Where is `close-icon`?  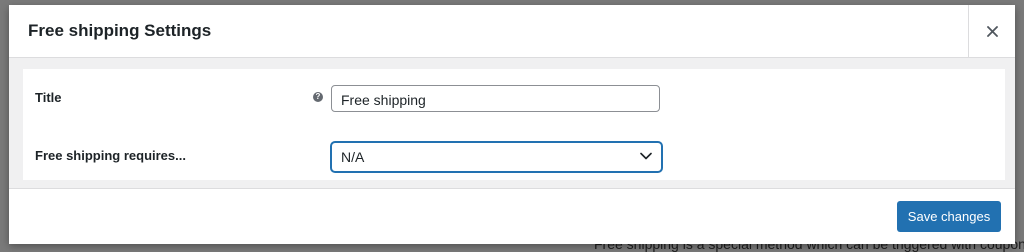 close-icon is located at coordinates (992, 31).